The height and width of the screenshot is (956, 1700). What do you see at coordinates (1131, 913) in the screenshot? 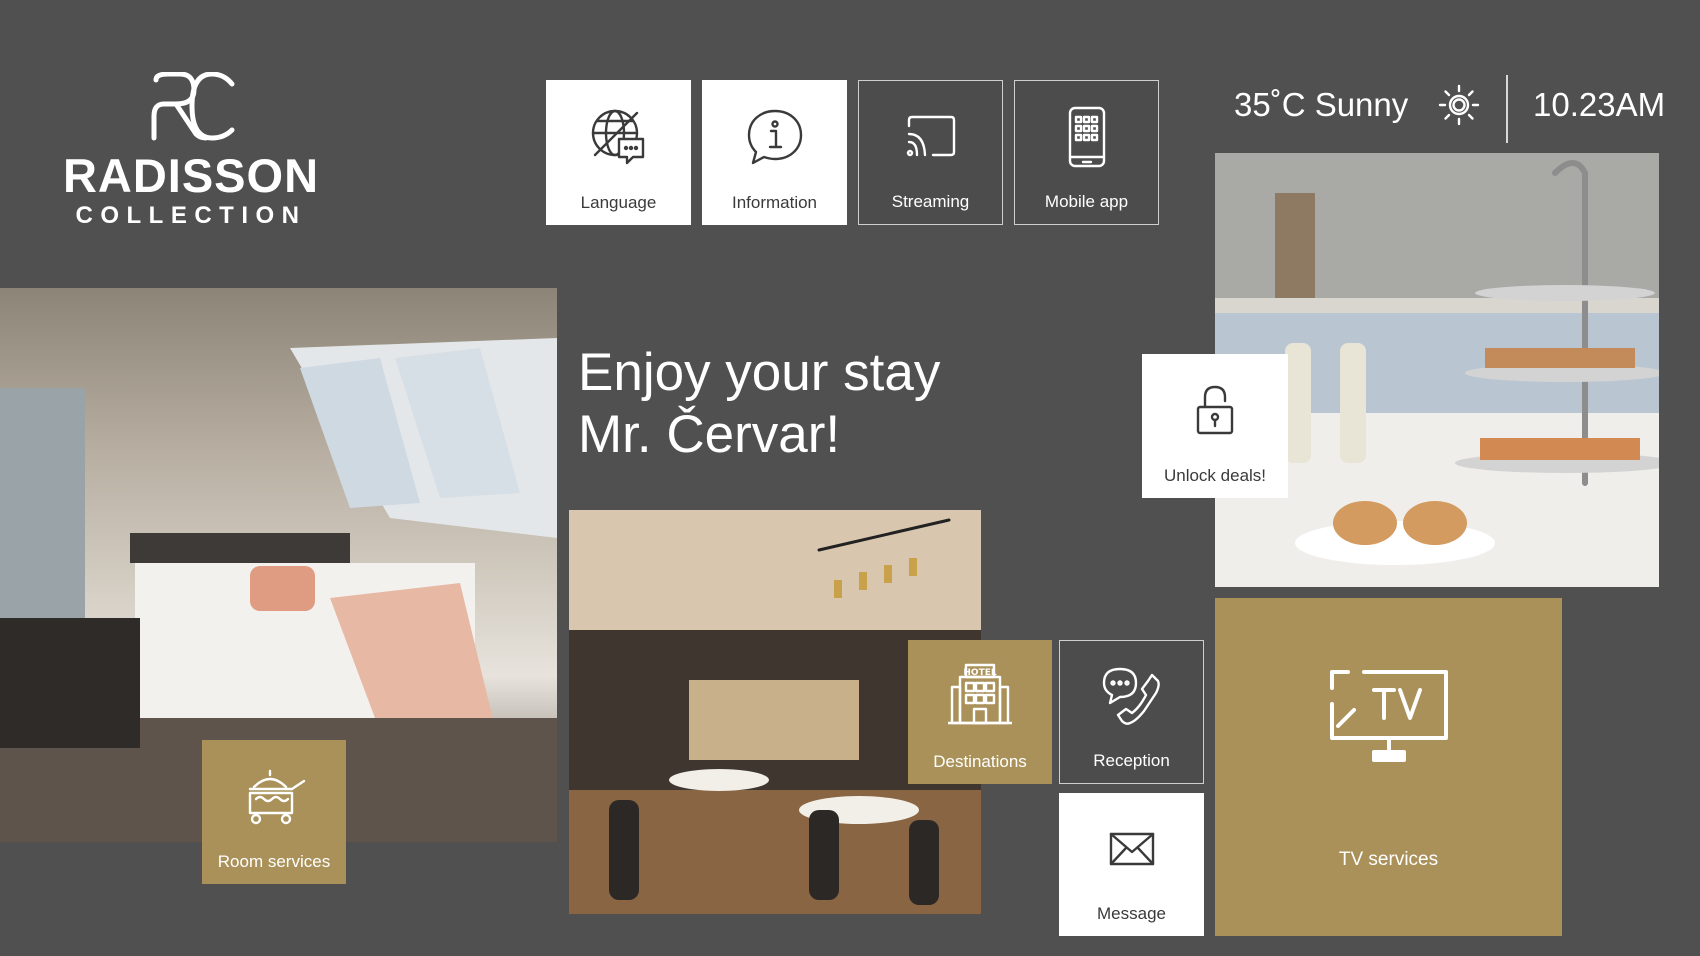
I see `message-label: Message` at bounding box center [1131, 913].